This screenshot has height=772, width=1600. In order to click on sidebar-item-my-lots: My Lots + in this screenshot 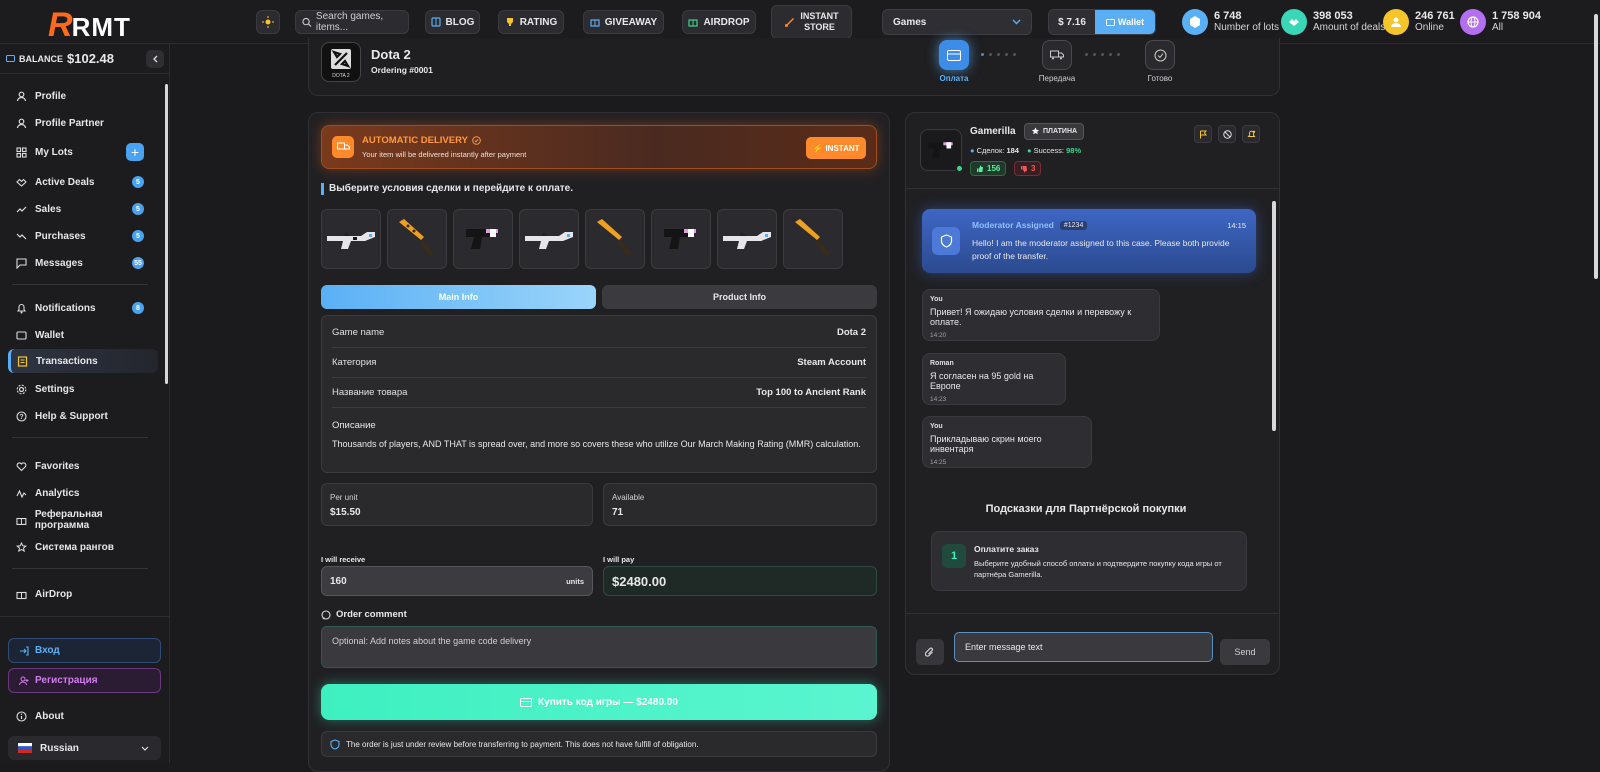, I will do `click(83, 152)`.